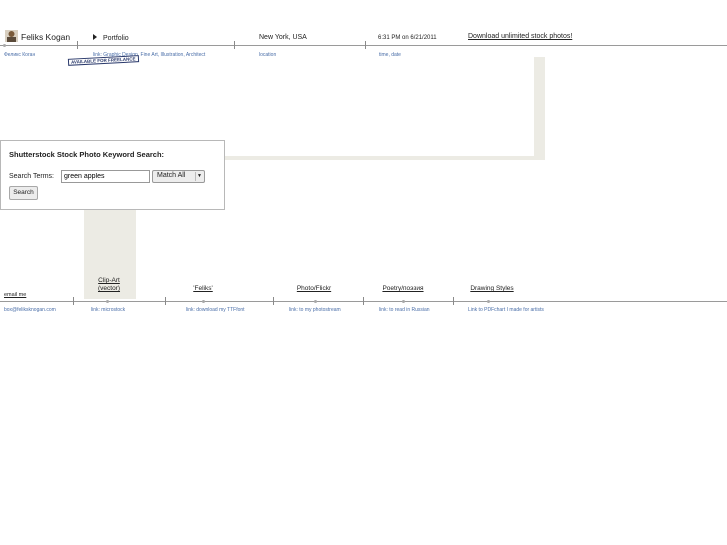 Image resolution: width=727 pixels, height=545 pixels. I want to click on location-label: New York, USA, so click(283, 37).